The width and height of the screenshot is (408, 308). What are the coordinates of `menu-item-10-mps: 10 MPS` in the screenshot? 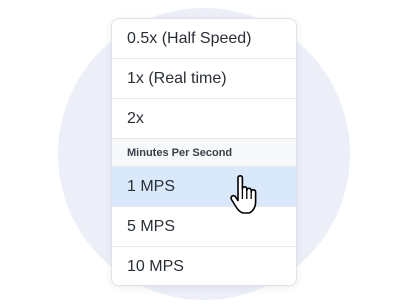 It's located at (204, 266).